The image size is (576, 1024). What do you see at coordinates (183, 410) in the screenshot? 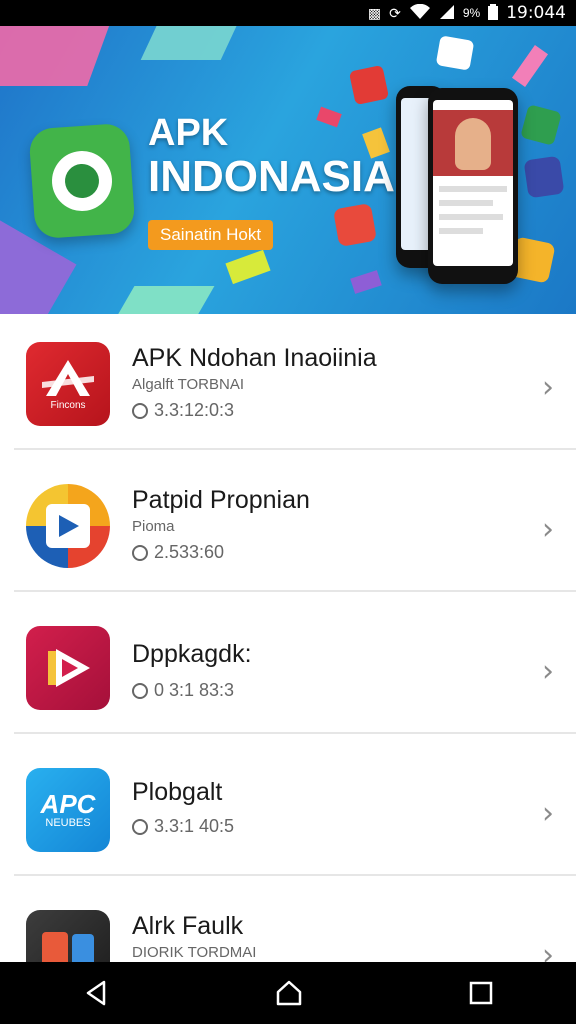
I see `app-meta: 3.3:12:0:3` at bounding box center [183, 410].